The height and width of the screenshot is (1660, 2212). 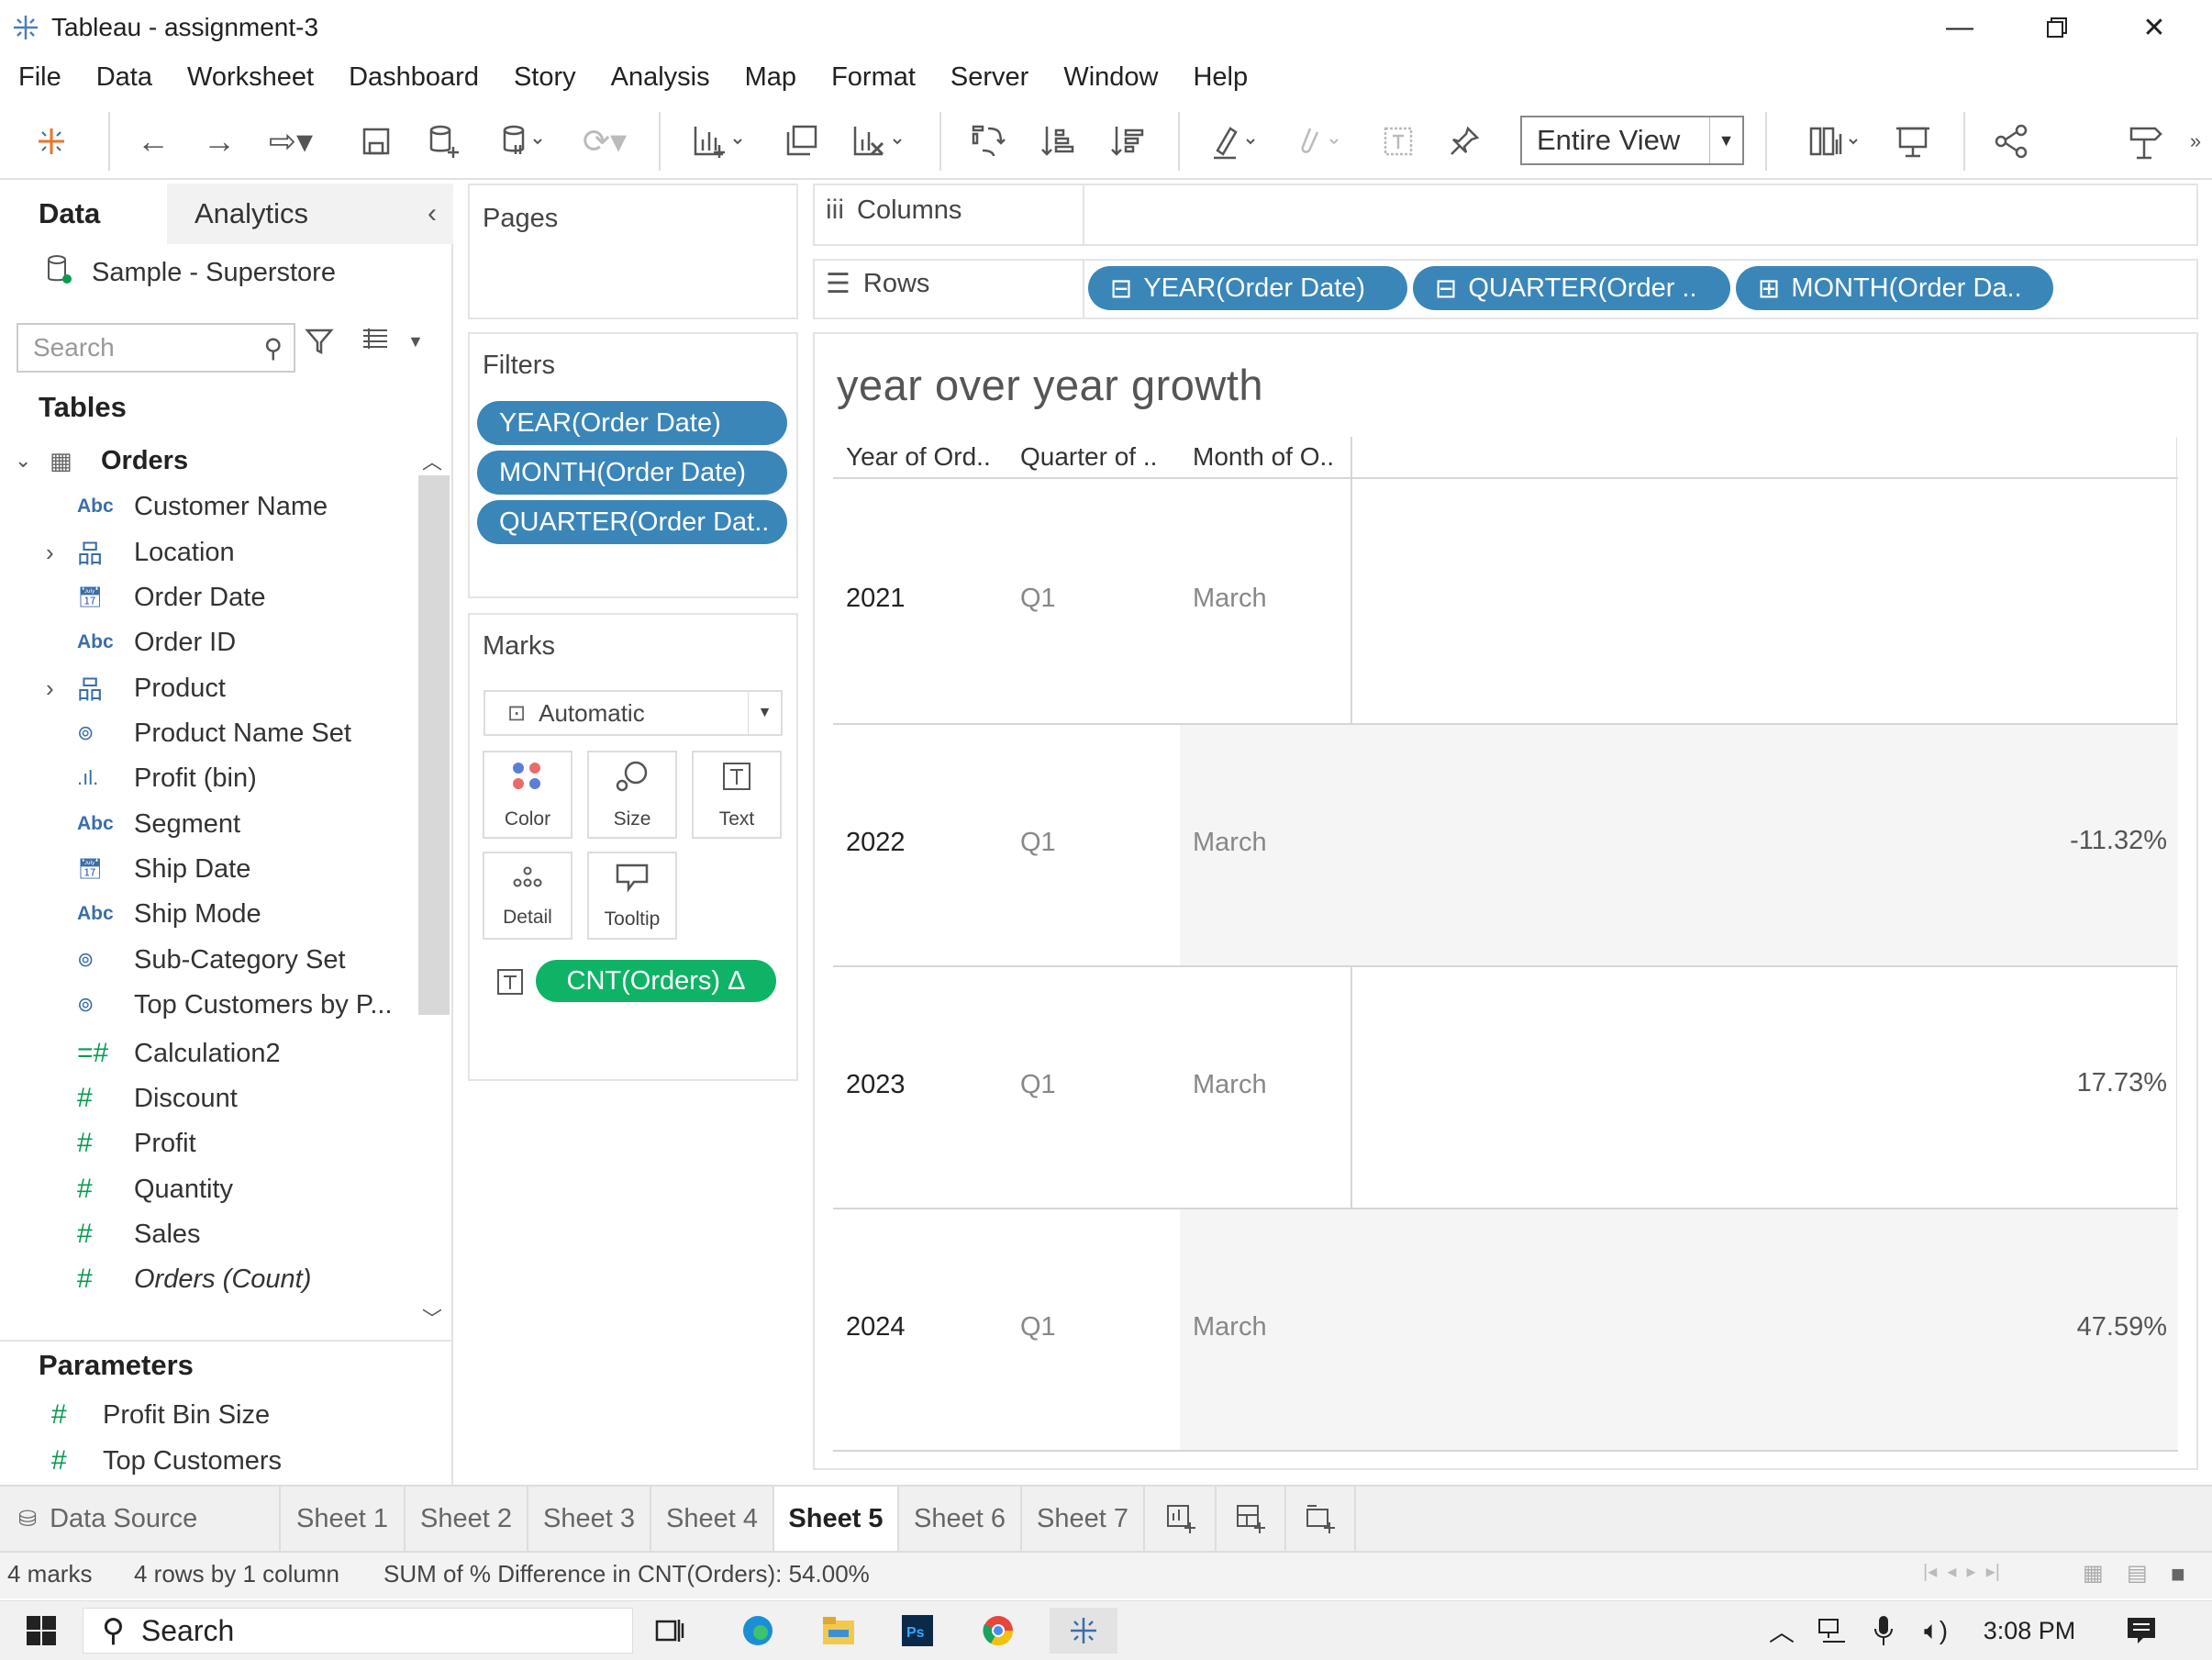 I want to click on row-pill-quarter: ⊟ QUARTER(Order .., so click(x=1571, y=288).